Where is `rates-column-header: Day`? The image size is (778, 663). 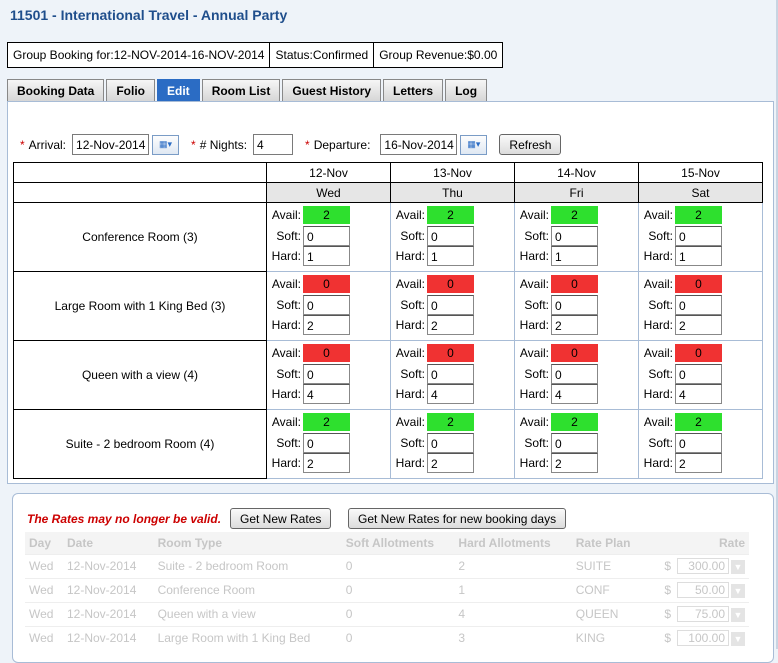 rates-column-header: Day is located at coordinates (44, 543).